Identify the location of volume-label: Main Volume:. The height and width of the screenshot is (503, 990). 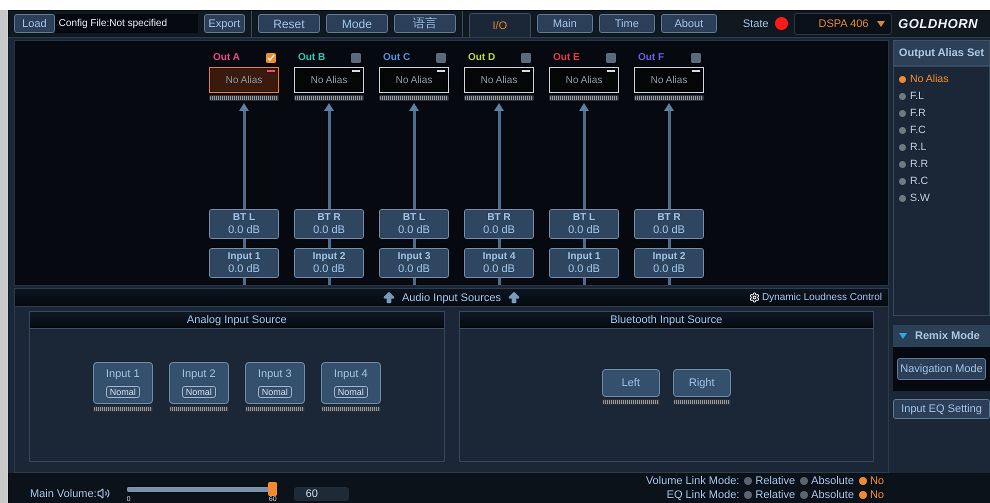
(63, 494).